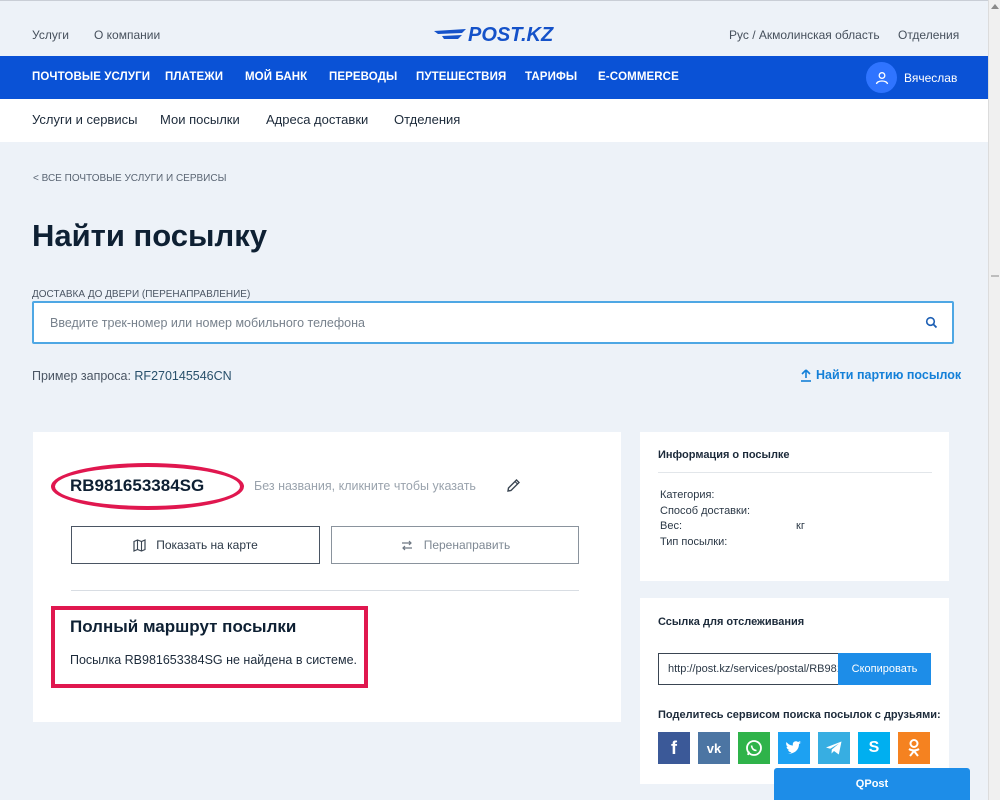  What do you see at coordinates (467, 545) in the screenshot?
I see `redirect-label: Перенаправить` at bounding box center [467, 545].